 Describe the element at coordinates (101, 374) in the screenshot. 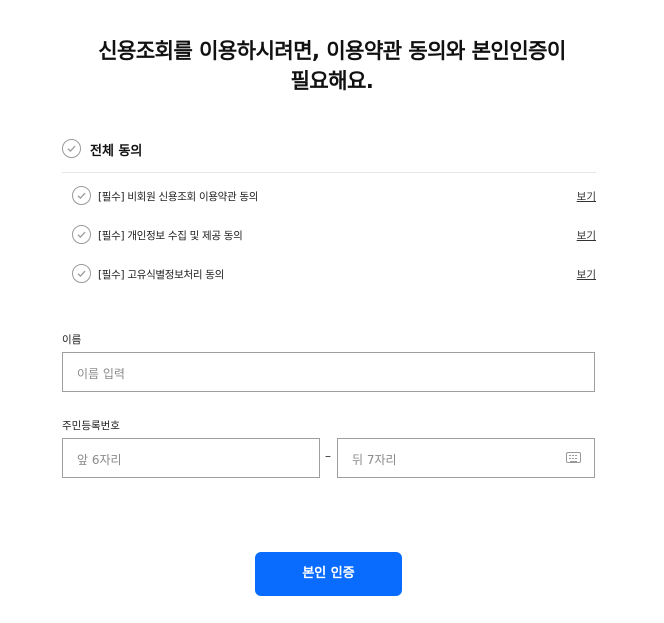

I see `name-placeholder: 이름 입력` at that location.